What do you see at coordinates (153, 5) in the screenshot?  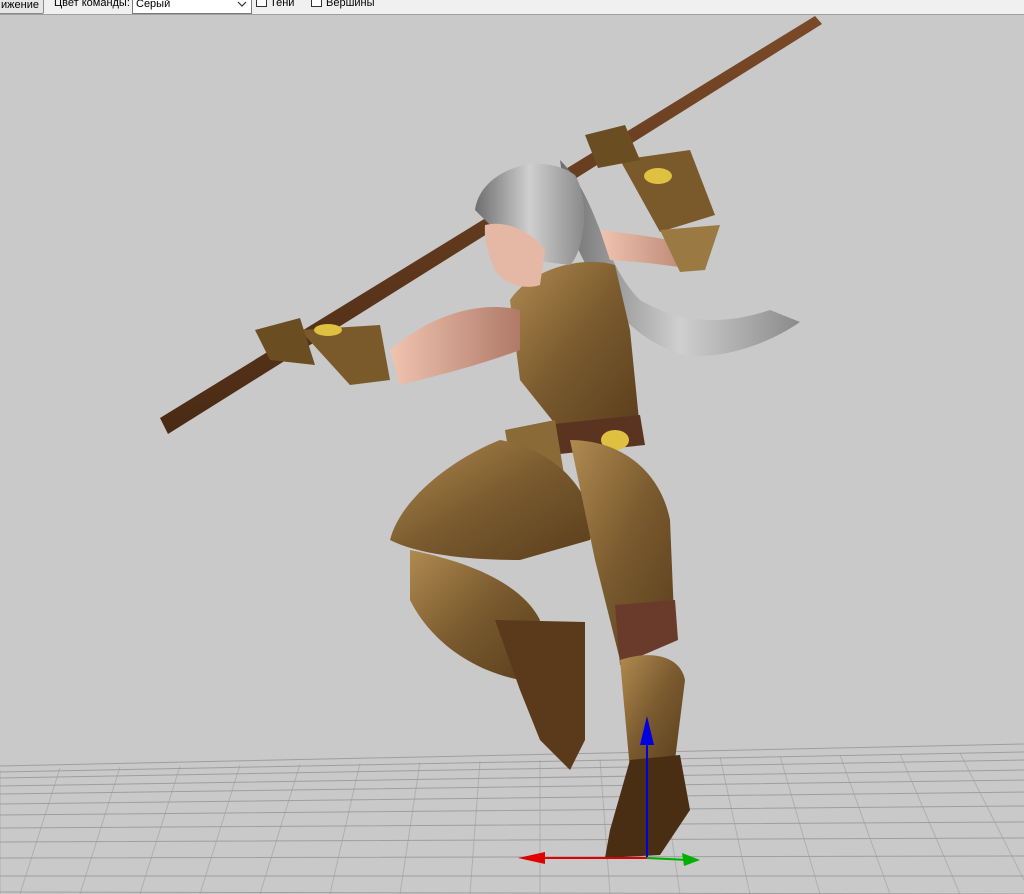 I see `team-color-value: Серый` at bounding box center [153, 5].